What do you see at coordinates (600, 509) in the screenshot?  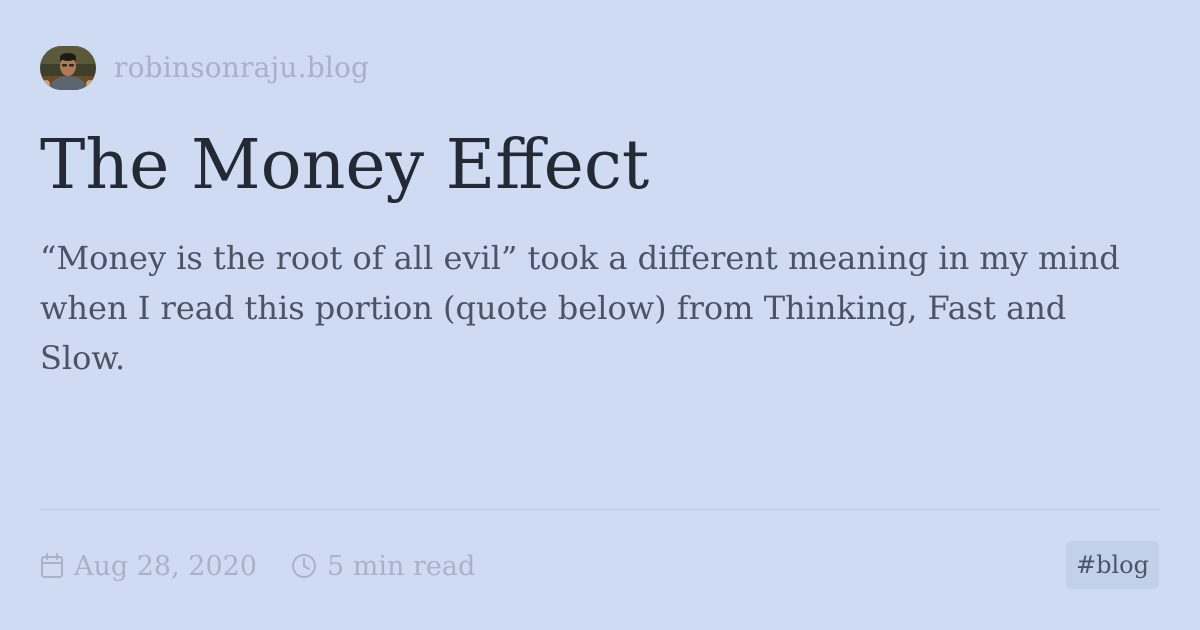 I see `divider` at bounding box center [600, 509].